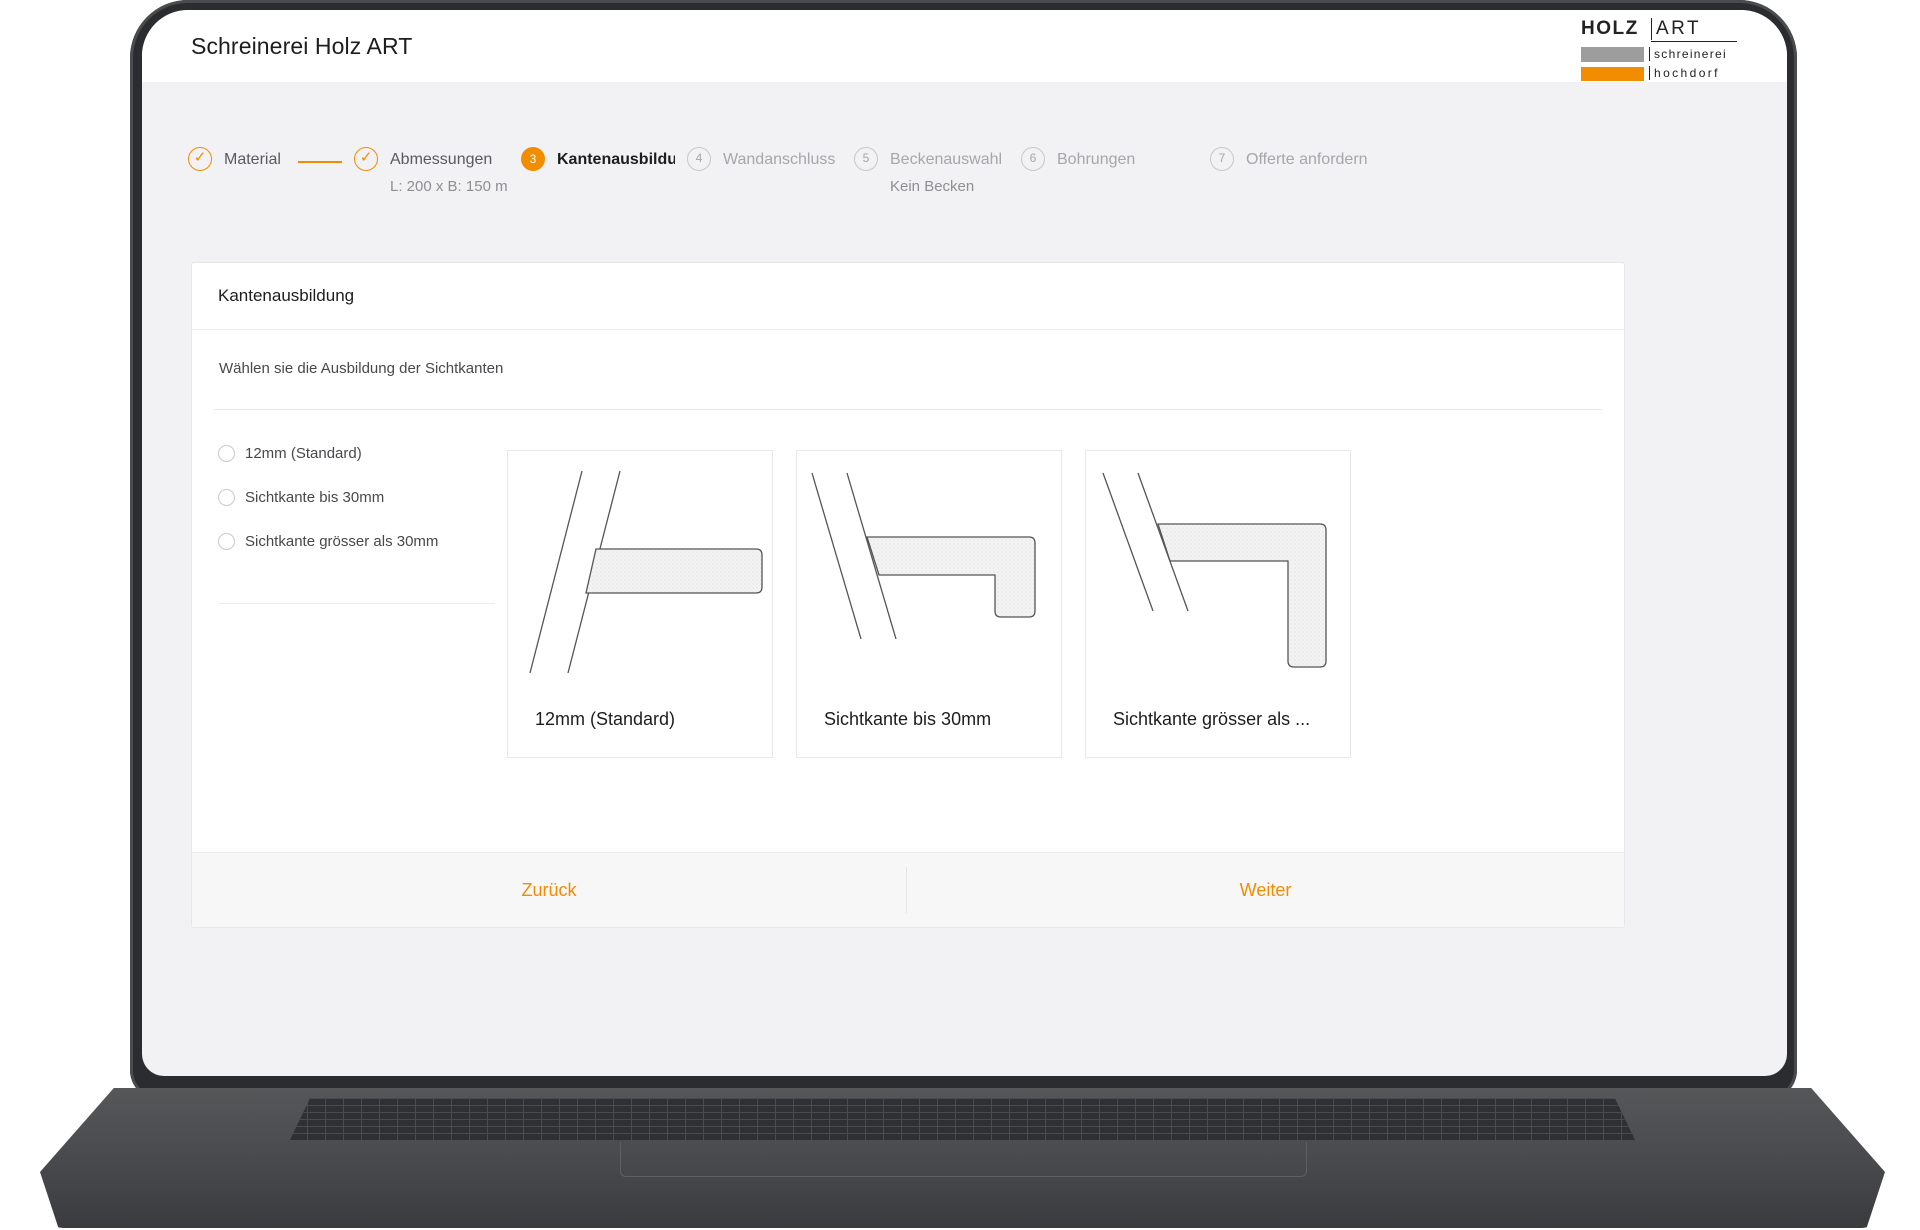 The width and height of the screenshot is (1920, 1230). Describe the element at coordinates (1214, 570) in the screenshot. I see `edge-over-30mm-icon` at that location.